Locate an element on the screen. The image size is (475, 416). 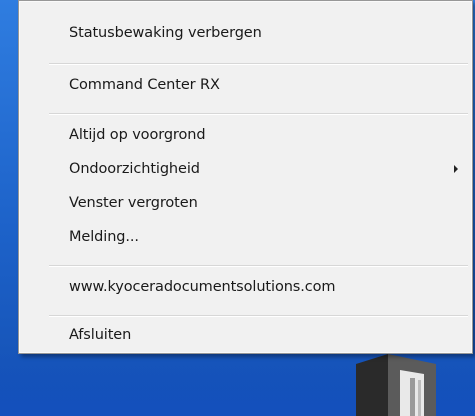
printer-icon is located at coordinates (396, 385).